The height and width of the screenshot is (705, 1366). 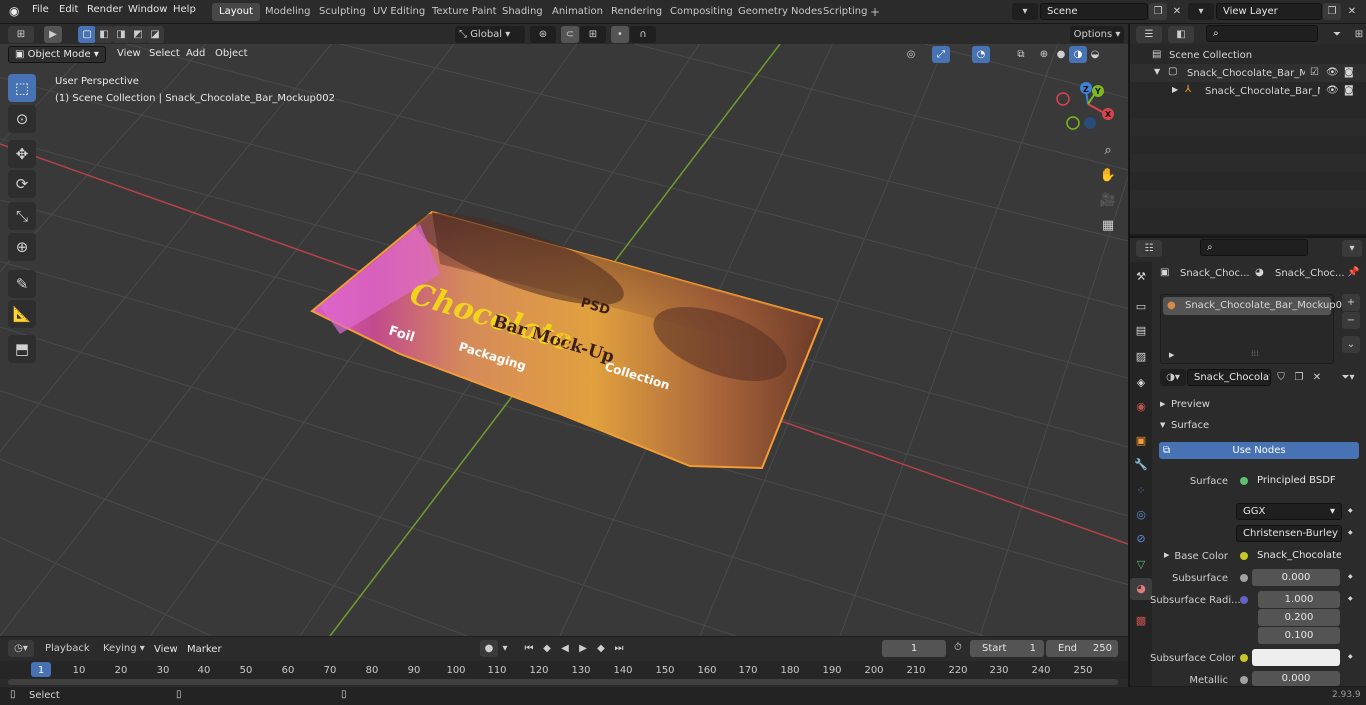 I want to click on tab-compositing: Compositing, so click(x=701, y=12).